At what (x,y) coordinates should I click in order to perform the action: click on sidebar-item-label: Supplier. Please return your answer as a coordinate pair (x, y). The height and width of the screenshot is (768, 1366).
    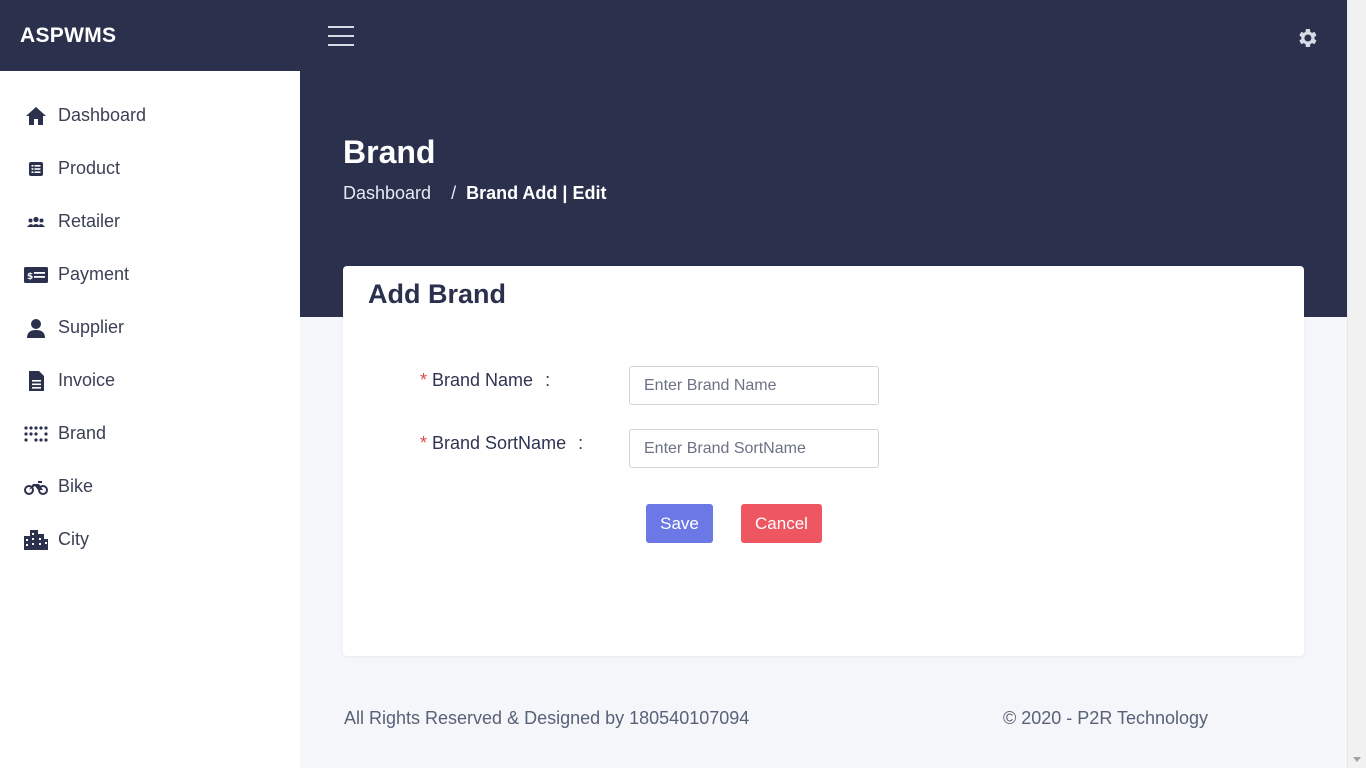
    Looking at the image, I should click on (91, 327).